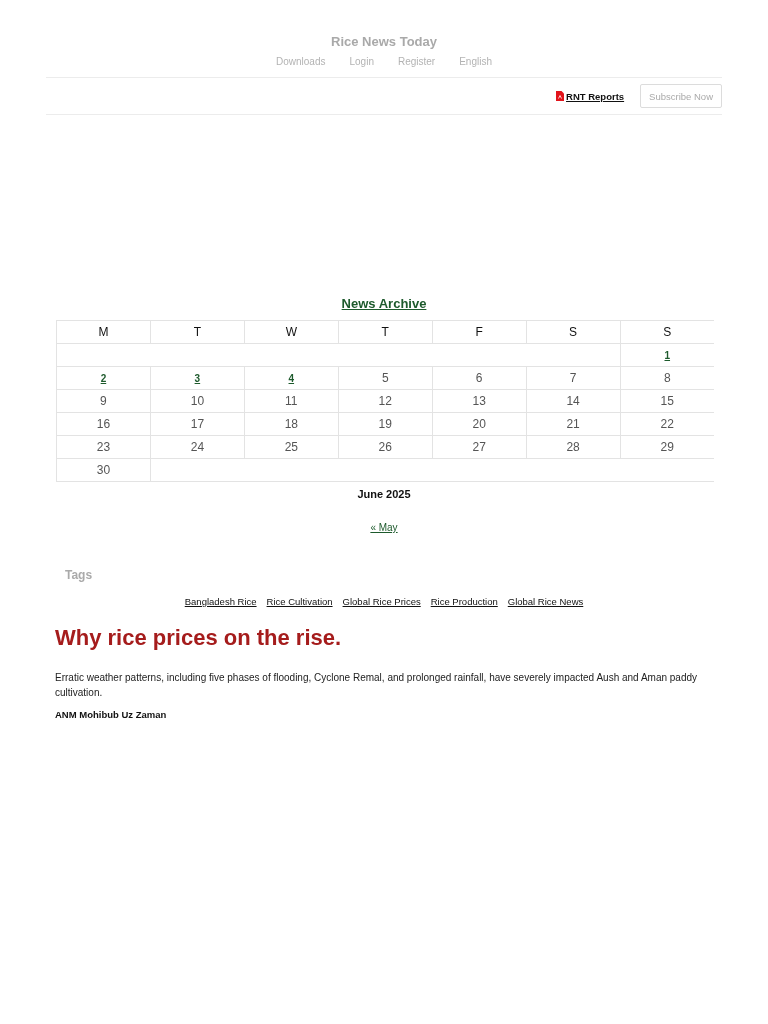 The image size is (768, 1024). What do you see at coordinates (573, 447) in the screenshot?
I see `calendar-day-cell: 28` at bounding box center [573, 447].